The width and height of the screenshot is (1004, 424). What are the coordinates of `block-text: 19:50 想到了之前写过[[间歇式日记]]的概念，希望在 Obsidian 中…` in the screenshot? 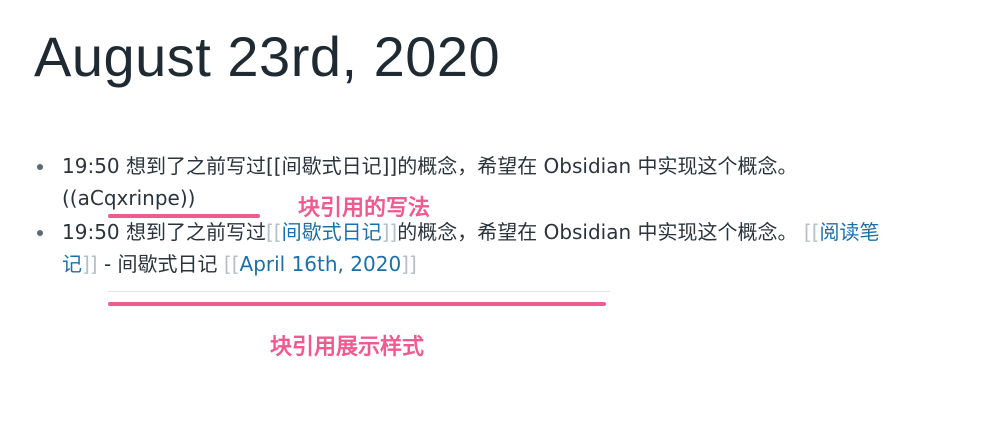 It's located at (430, 166).